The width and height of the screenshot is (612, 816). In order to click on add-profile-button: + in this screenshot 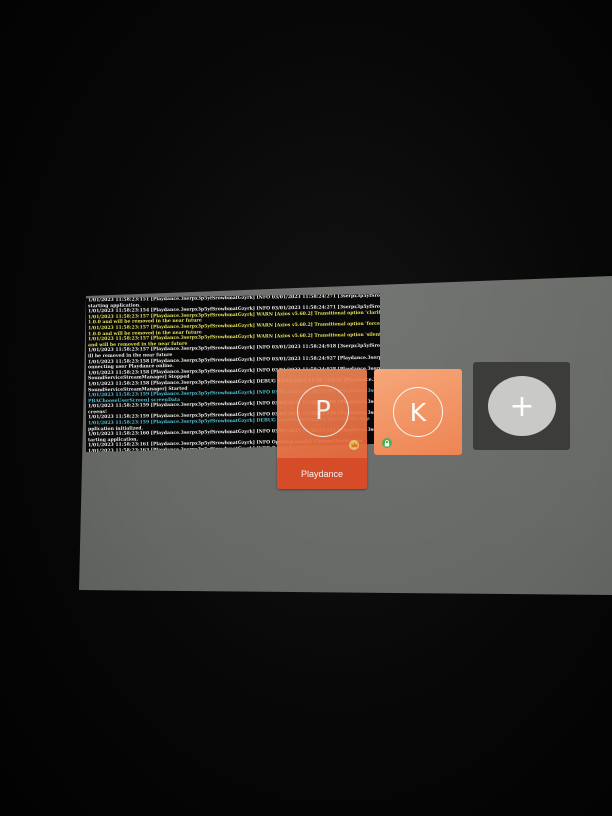, I will do `click(522, 406)`.